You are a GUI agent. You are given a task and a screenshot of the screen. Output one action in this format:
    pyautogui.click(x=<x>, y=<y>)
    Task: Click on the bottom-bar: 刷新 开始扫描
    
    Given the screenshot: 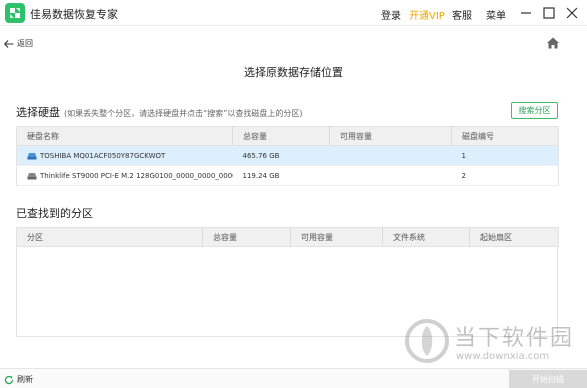 What is the action you would take?
    pyautogui.click(x=293, y=378)
    